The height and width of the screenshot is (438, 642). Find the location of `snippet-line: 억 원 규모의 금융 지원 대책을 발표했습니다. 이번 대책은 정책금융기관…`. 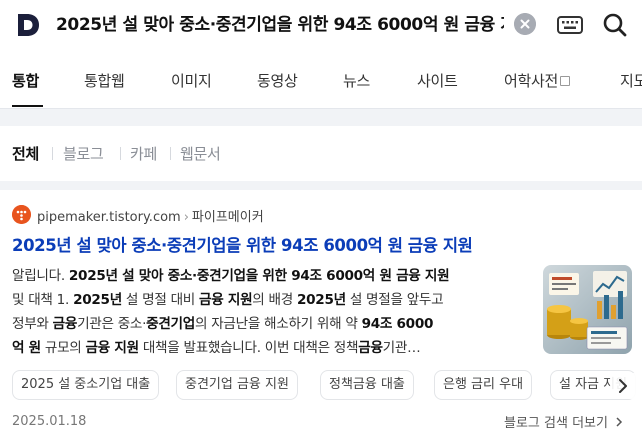

snippet-line: 억 원 규모의 금융 지원 대책을 발표했습니다. 이번 대책은 정책금융기관… is located at coordinates (271, 348).